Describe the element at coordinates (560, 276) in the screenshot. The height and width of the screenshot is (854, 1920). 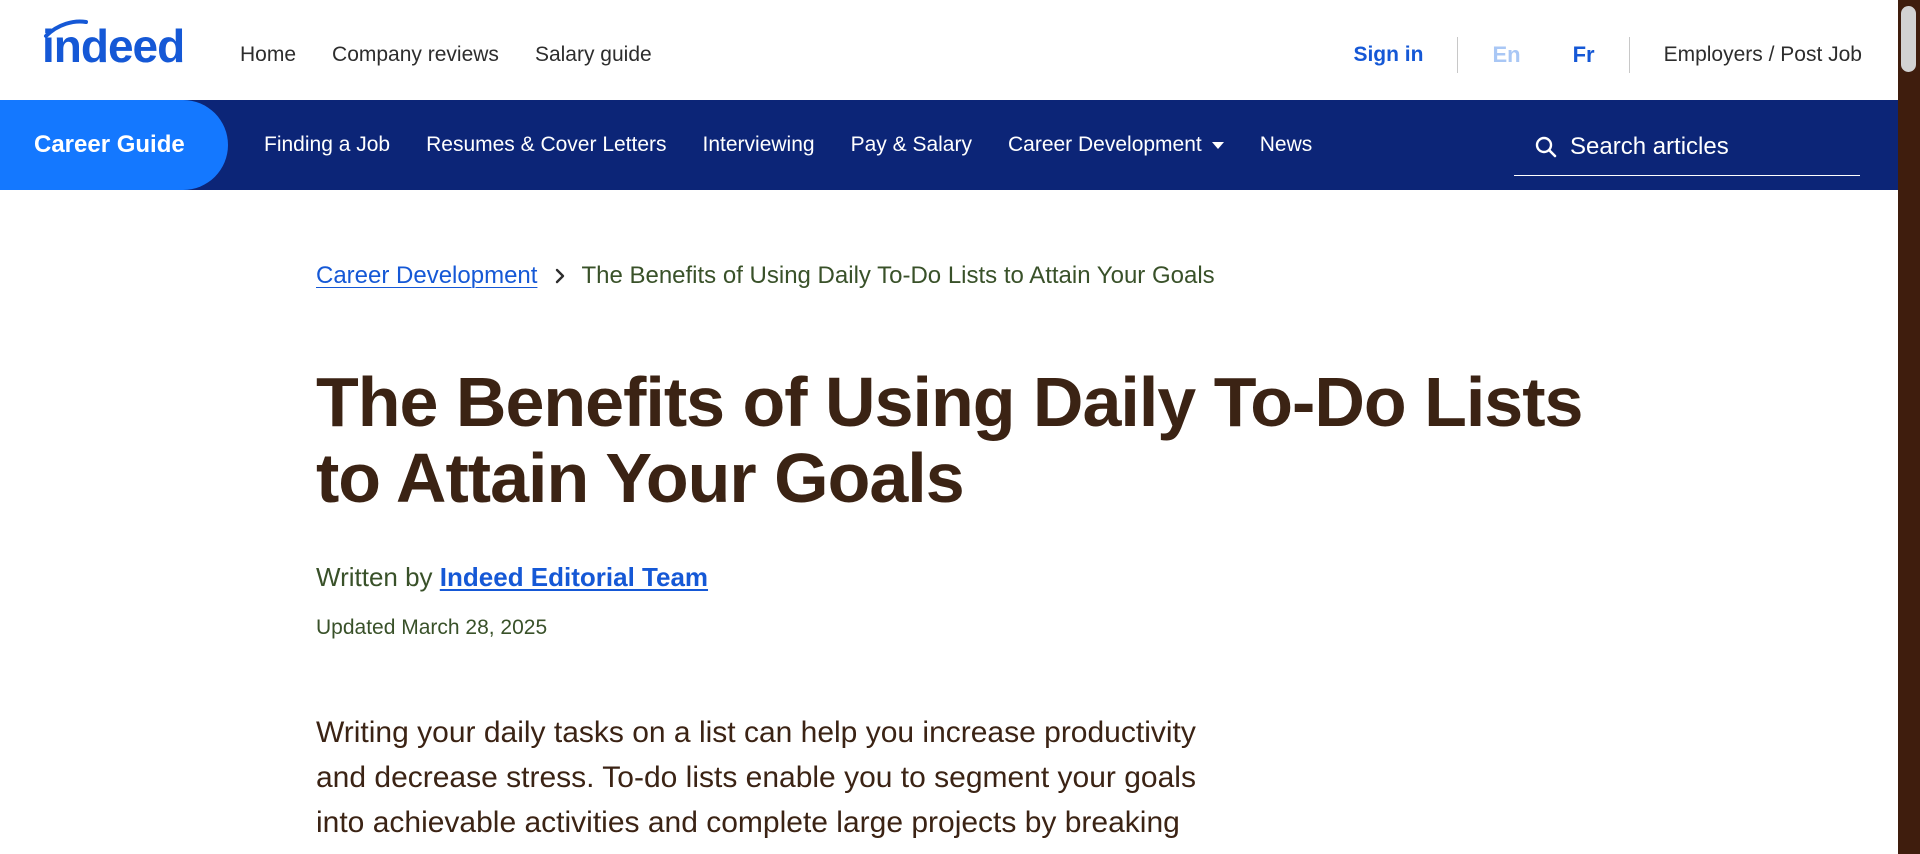
I see `chevron-right-icon` at that location.